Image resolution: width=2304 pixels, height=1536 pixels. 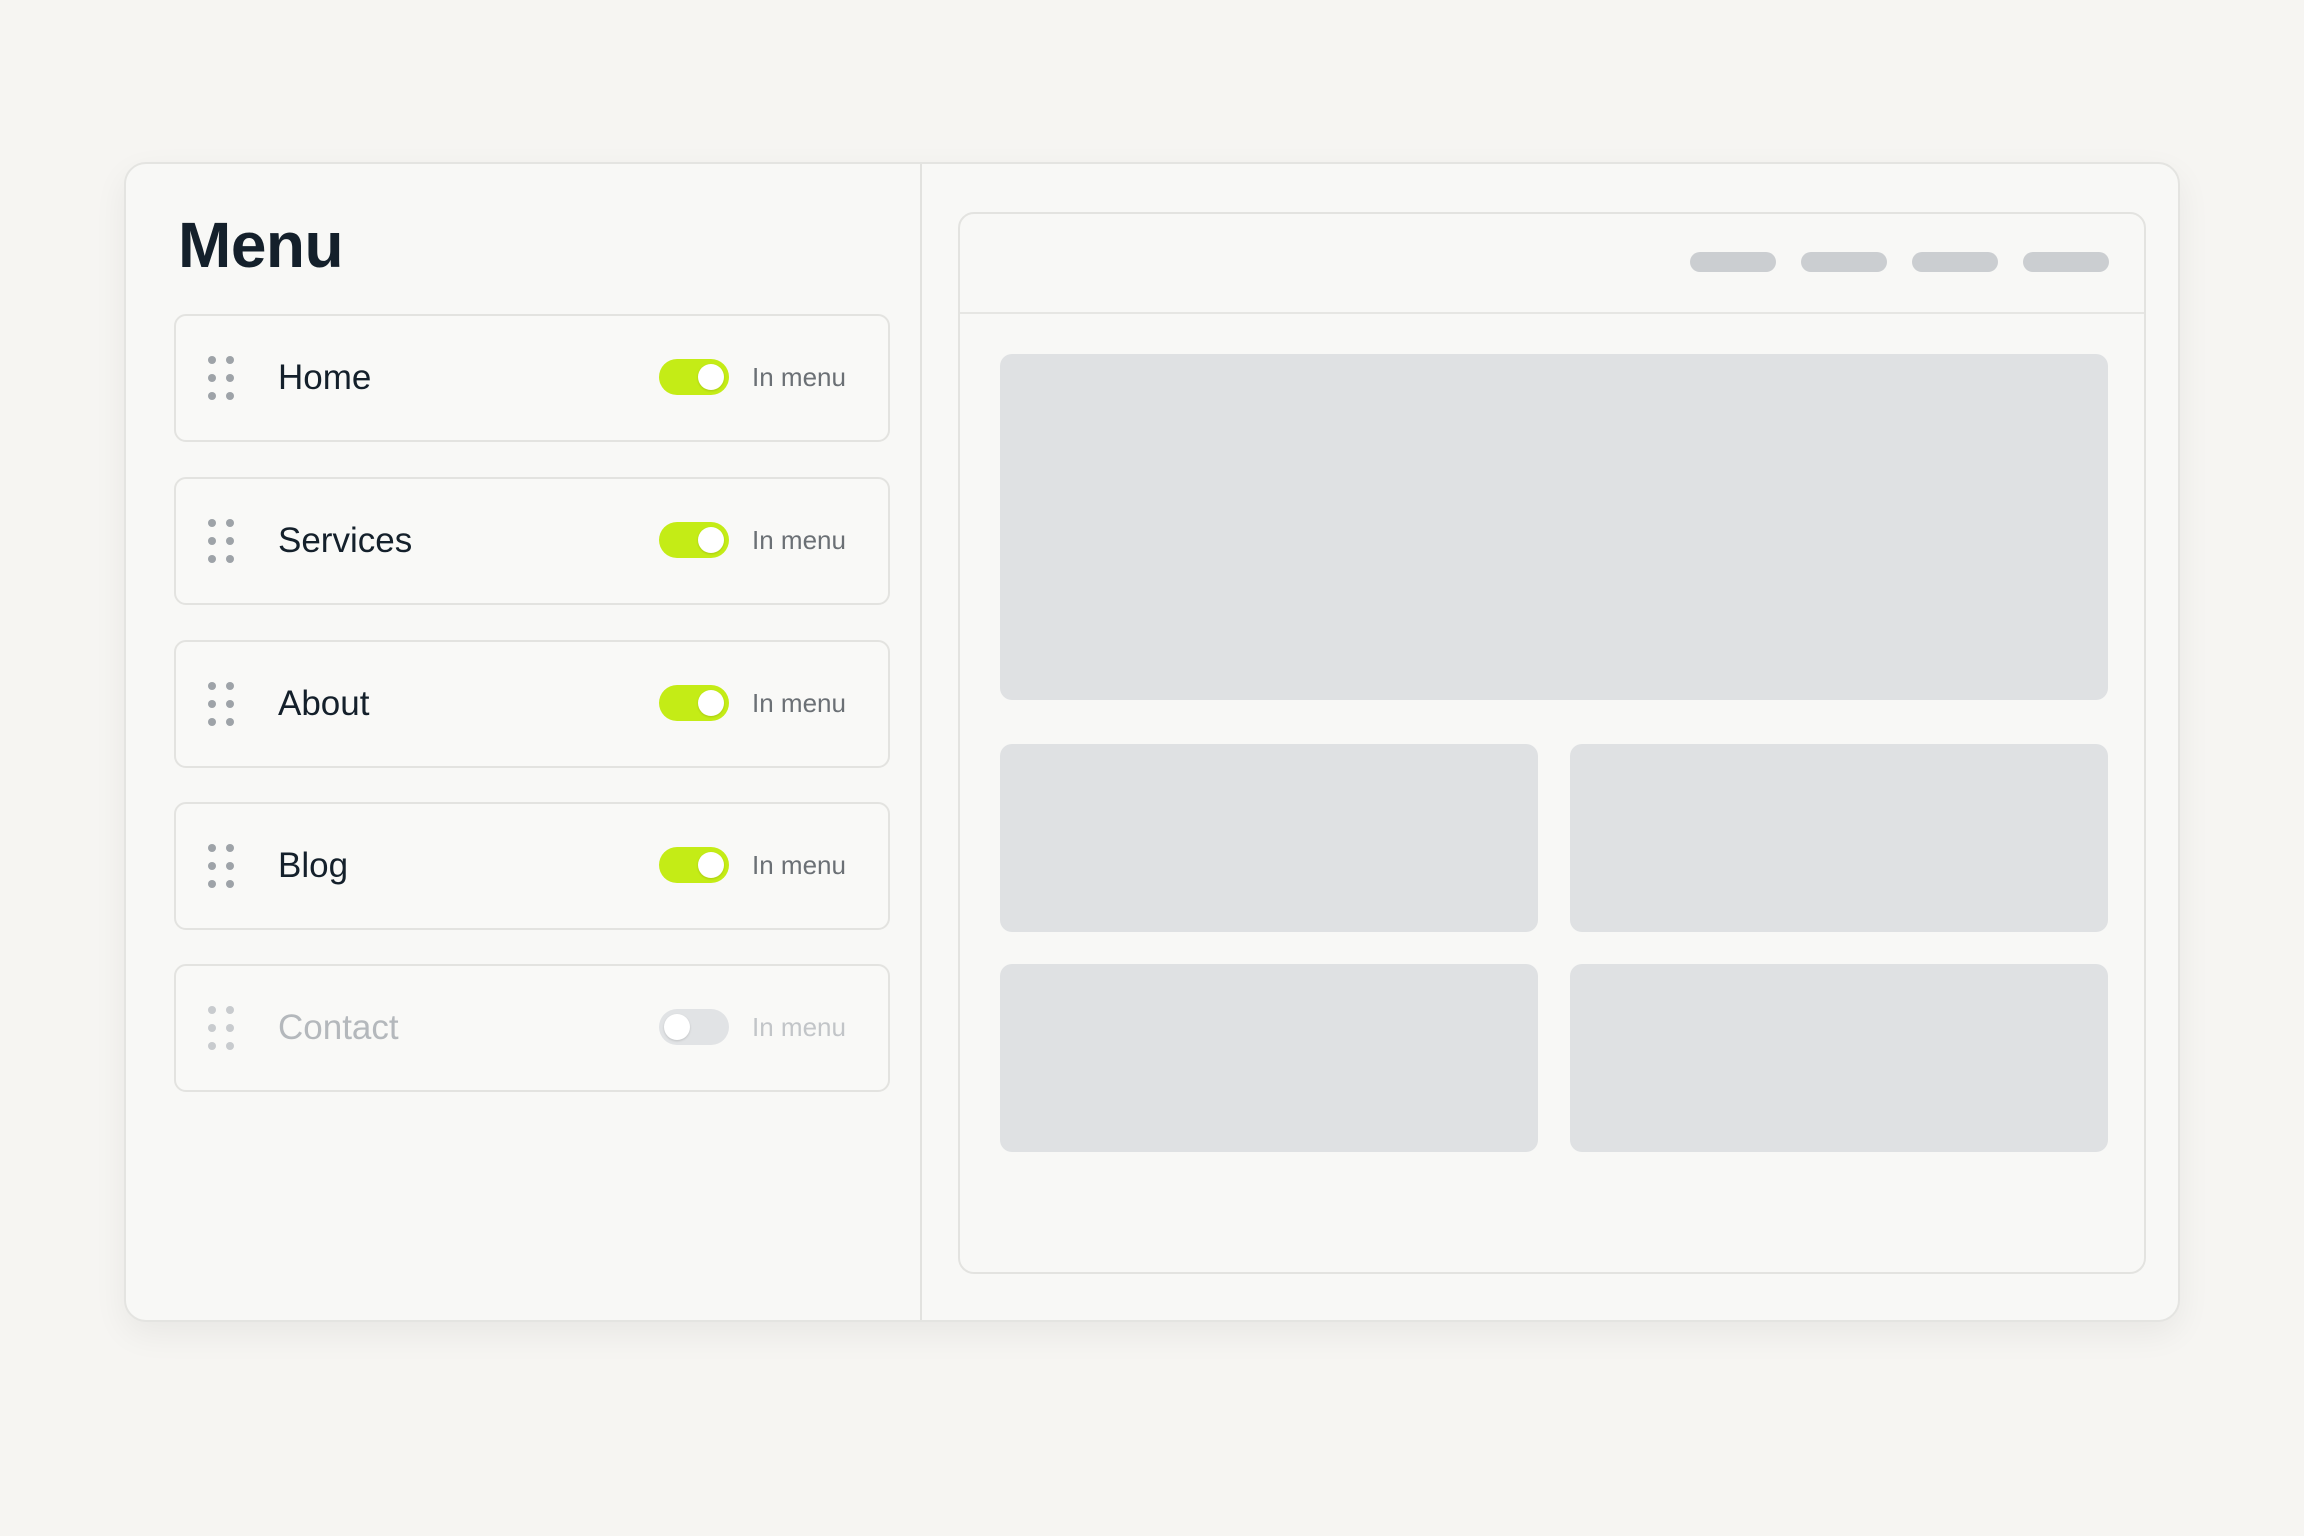 What do you see at coordinates (532, 704) in the screenshot?
I see `menu-item-about: About In menu` at bounding box center [532, 704].